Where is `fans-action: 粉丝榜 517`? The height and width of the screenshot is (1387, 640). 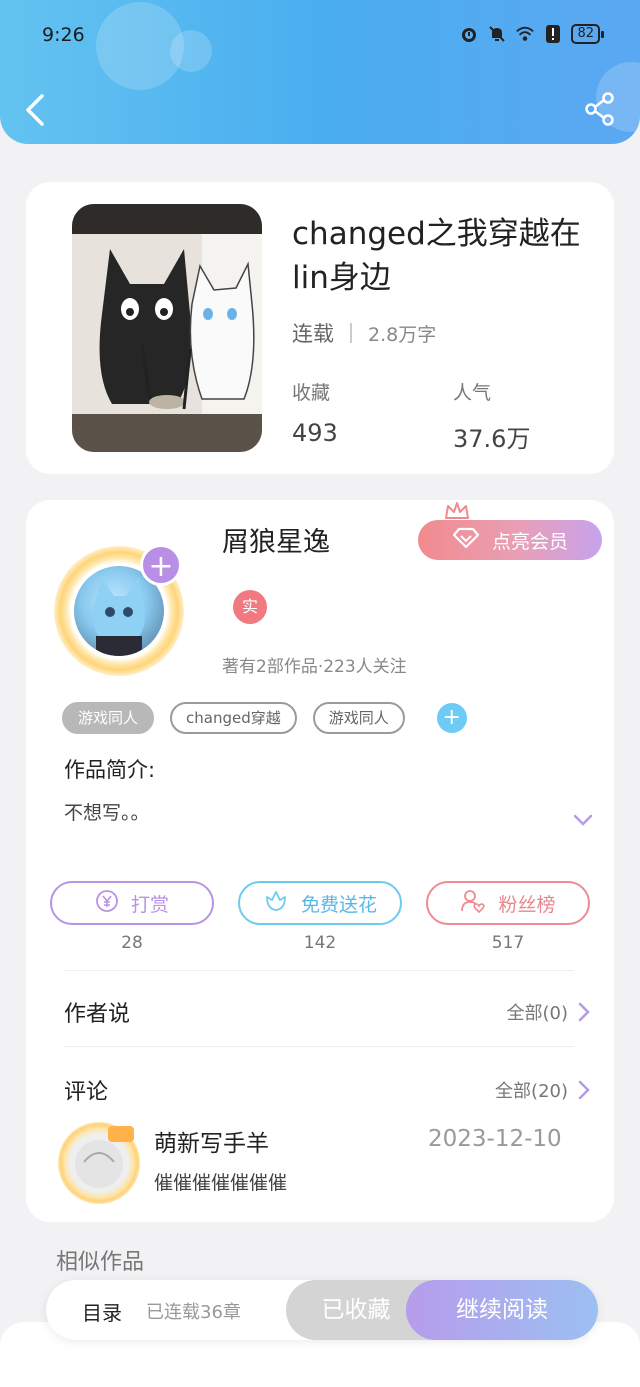
fans-action: 粉丝榜 517 is located at coordinates (508, 917).